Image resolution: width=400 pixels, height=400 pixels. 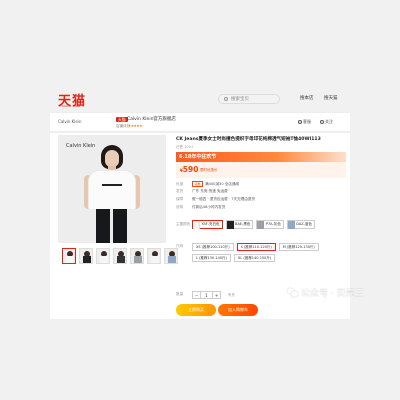 What do you see at coordinates (189, 169) in the screenshot?
I see `price: ¥590` at bounding box center [189, 169].